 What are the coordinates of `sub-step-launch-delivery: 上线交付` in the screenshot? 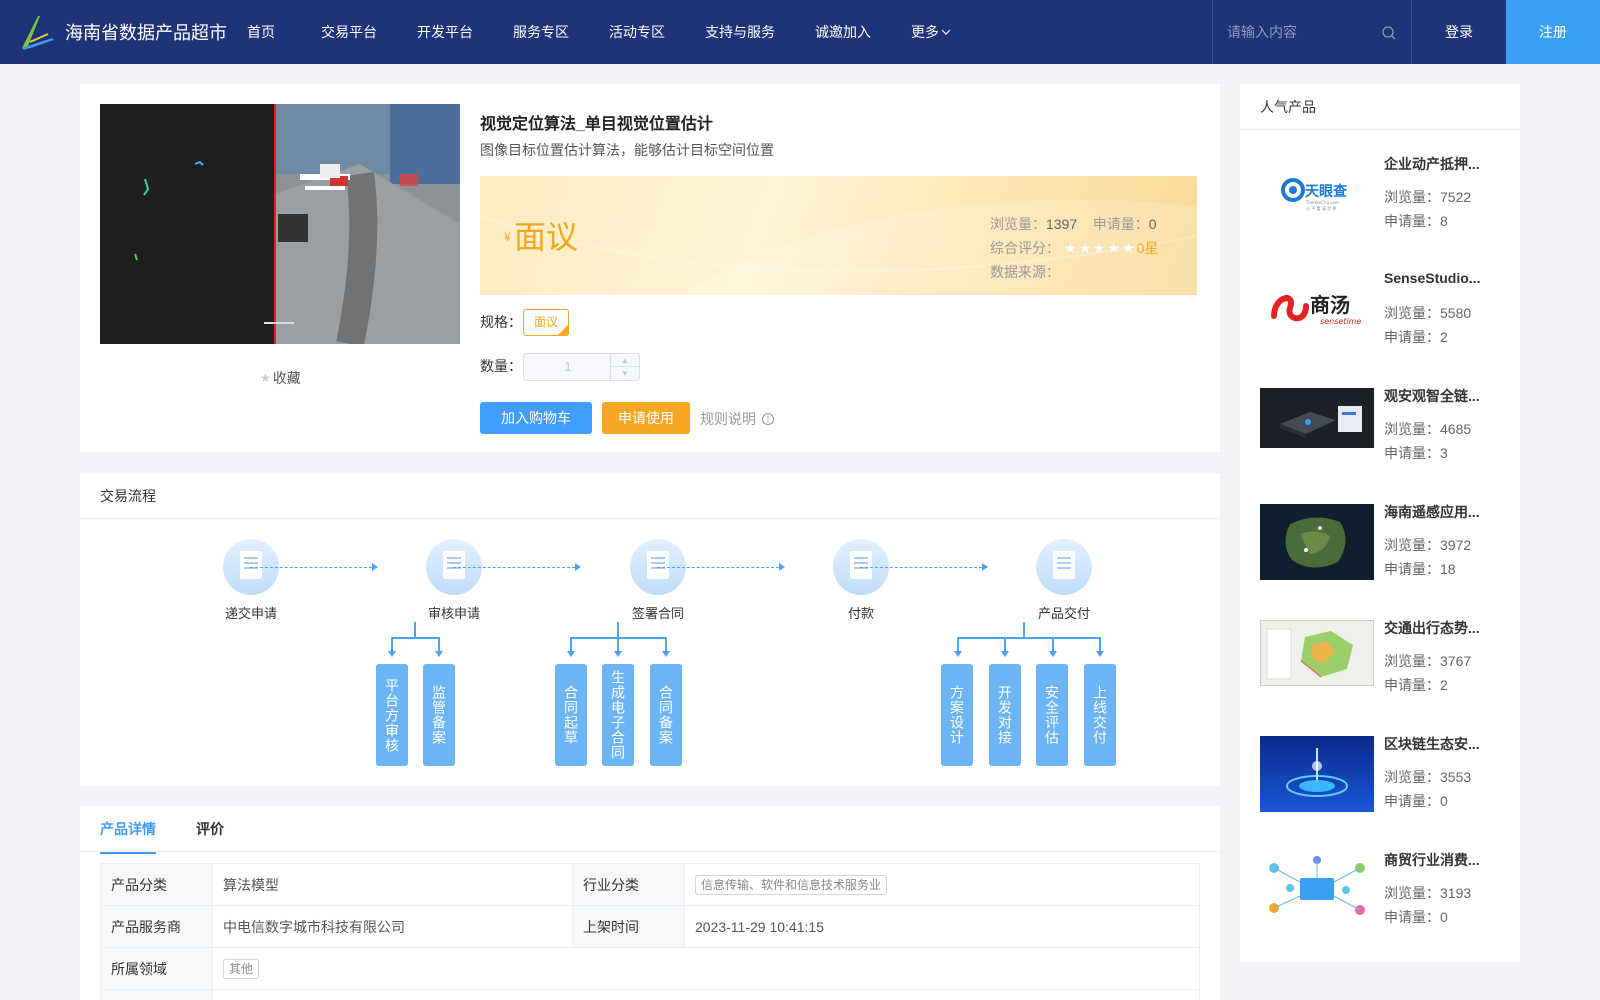 It's located at (1100, 715).